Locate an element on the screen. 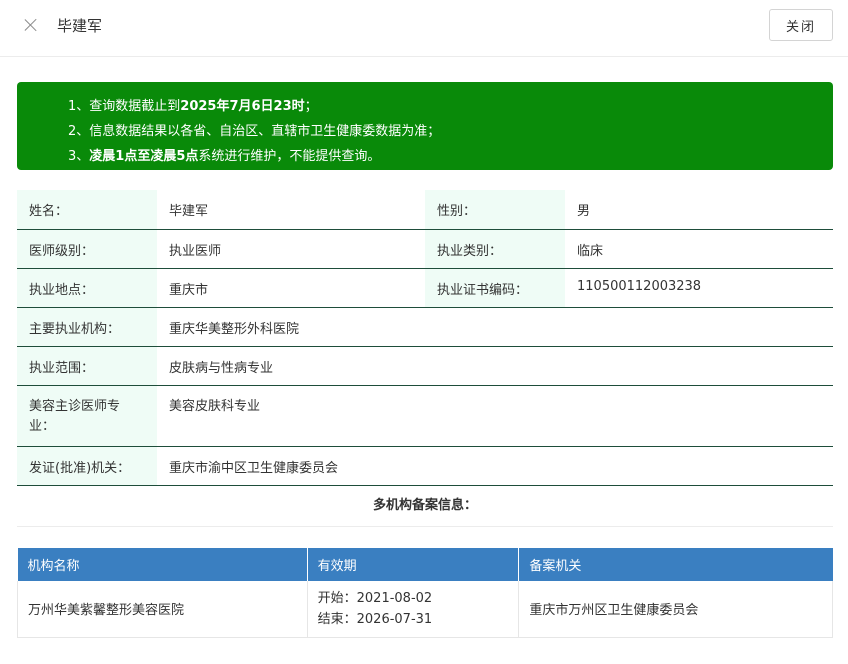 Image resolution: width=848 pixels, height=664 pixels. table-row: 发证(批准)机关： 重庆市渝中区卫生健康委员会 is located at coordinates (425, 466).